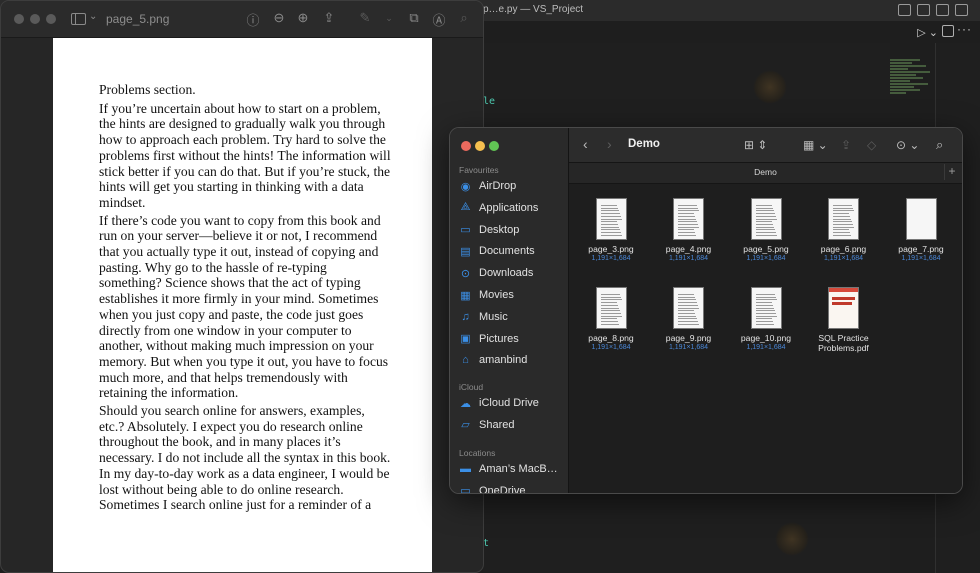 This screenshot has width=980, height=573. I want to click on back-icon: ‹, so click(585, 144).